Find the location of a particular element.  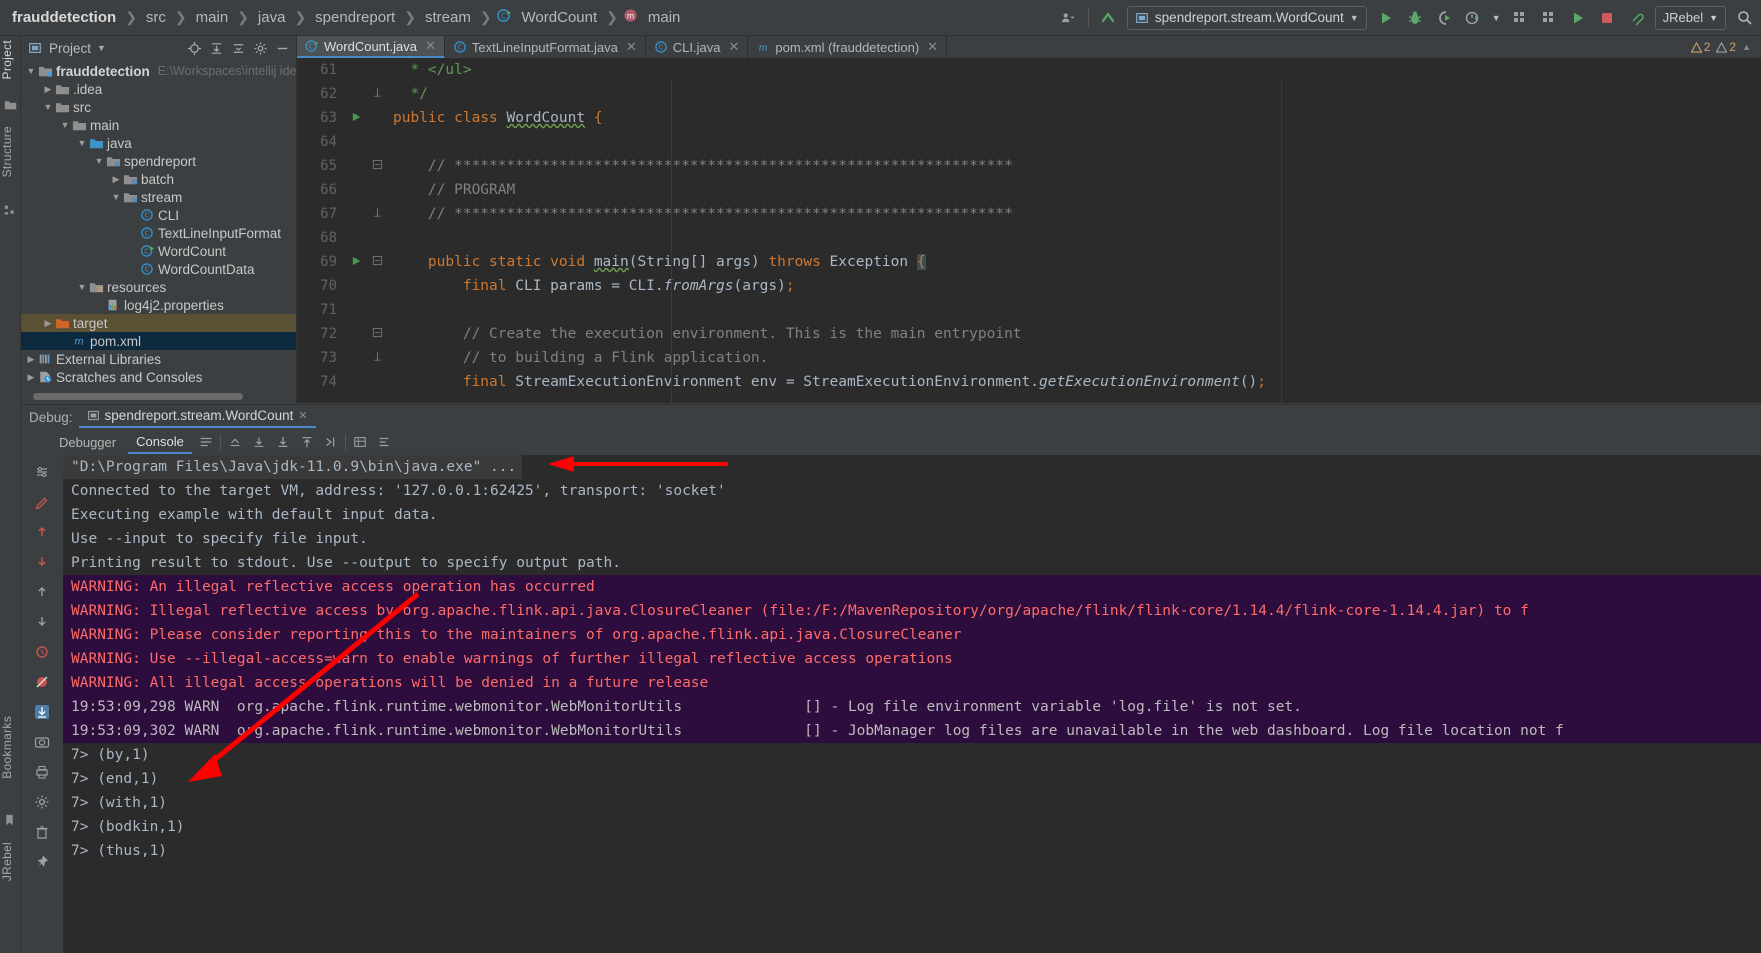

breadcrumb-item-stream: stream is located at coordinates (448, 17).